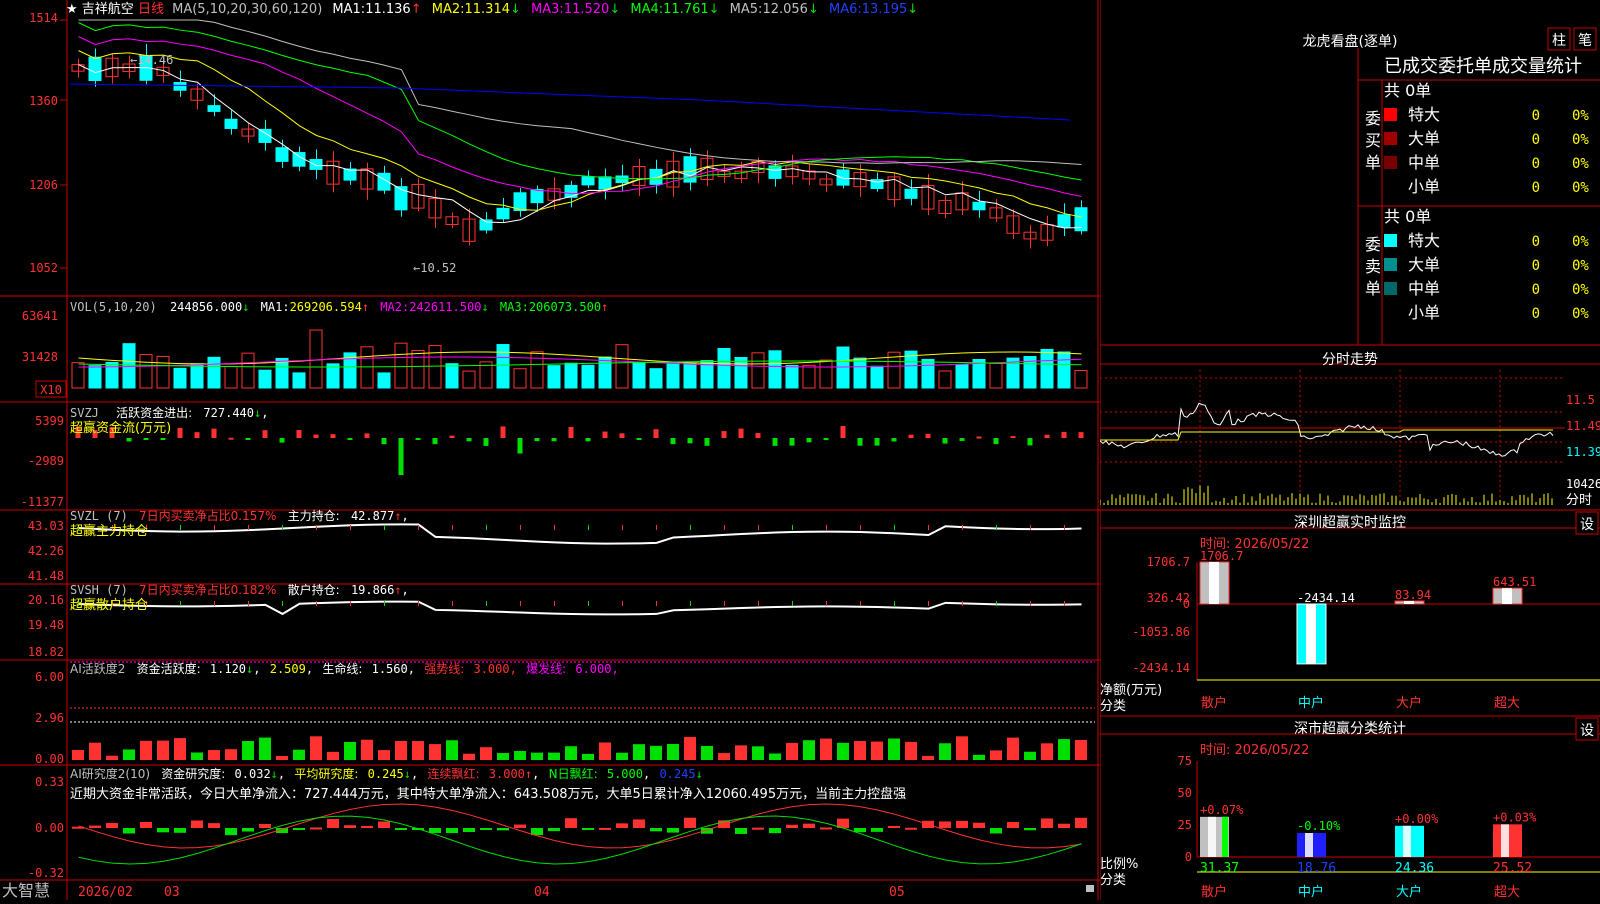  What do you see at coordinates (1090, 888) in the screenshot?
I see `lock-icon` at bounding box center [1090, 888].